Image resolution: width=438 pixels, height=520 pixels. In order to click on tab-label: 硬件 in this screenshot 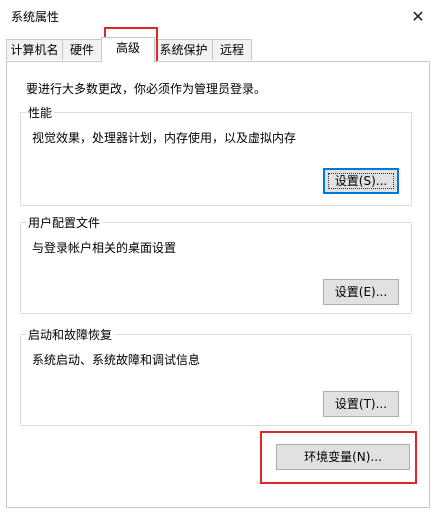, I will do `click(81, 50)`.